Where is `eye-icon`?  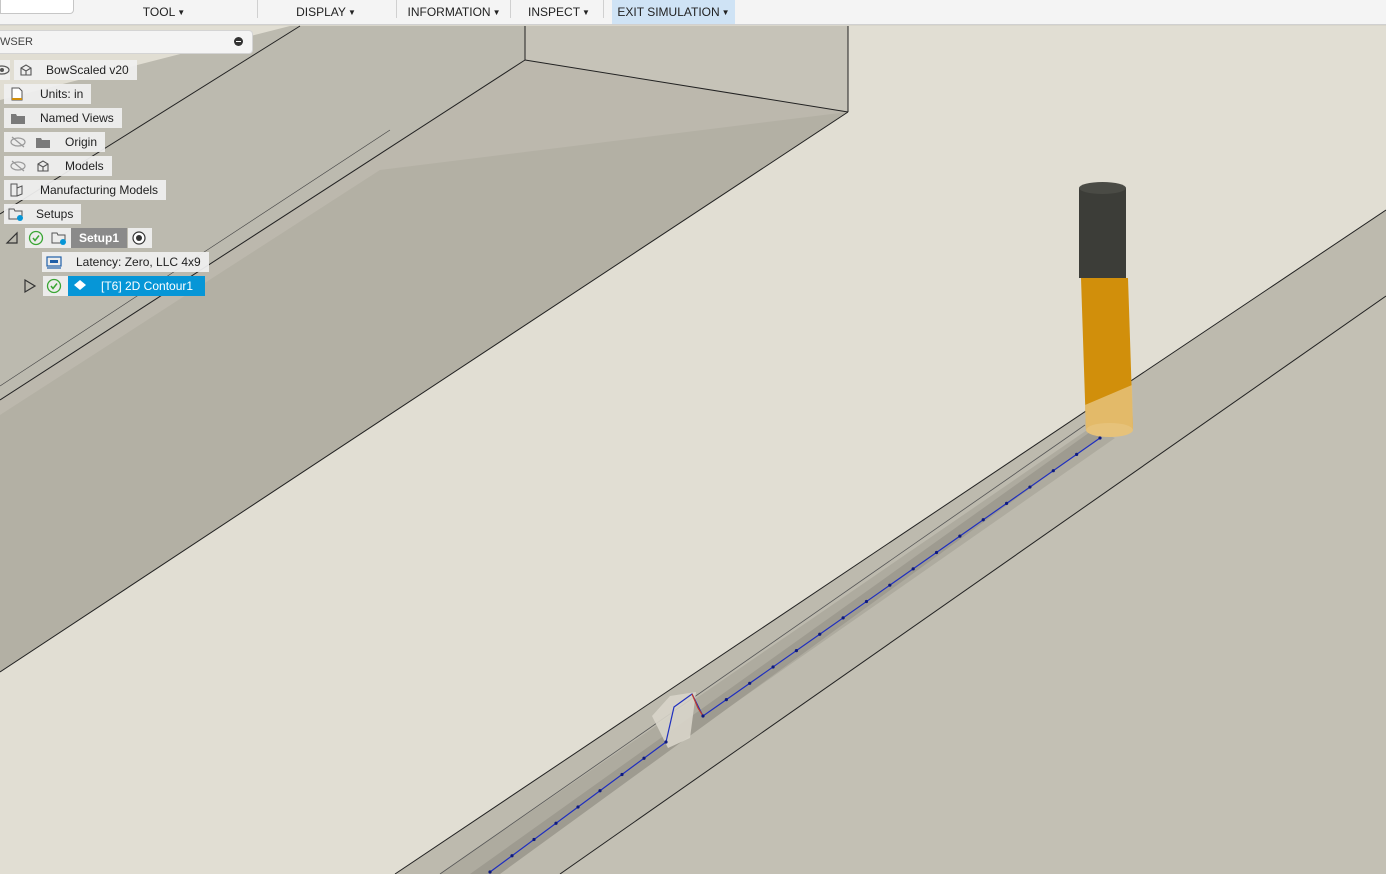
eye-icon is located at coordinates (5, 70).